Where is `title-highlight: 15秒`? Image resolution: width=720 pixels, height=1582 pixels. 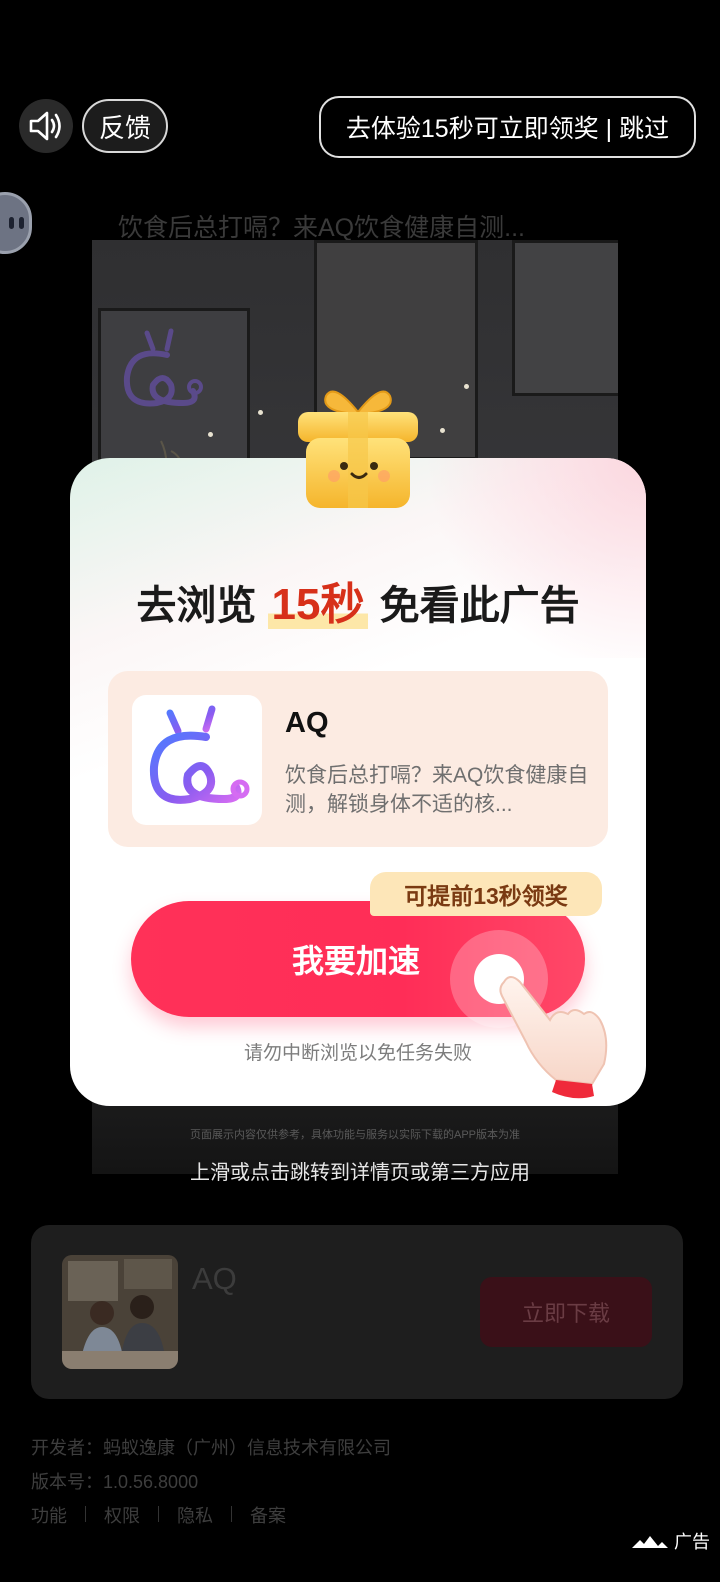
title-highlight: 15秒 is located at coordinates (318, 604).